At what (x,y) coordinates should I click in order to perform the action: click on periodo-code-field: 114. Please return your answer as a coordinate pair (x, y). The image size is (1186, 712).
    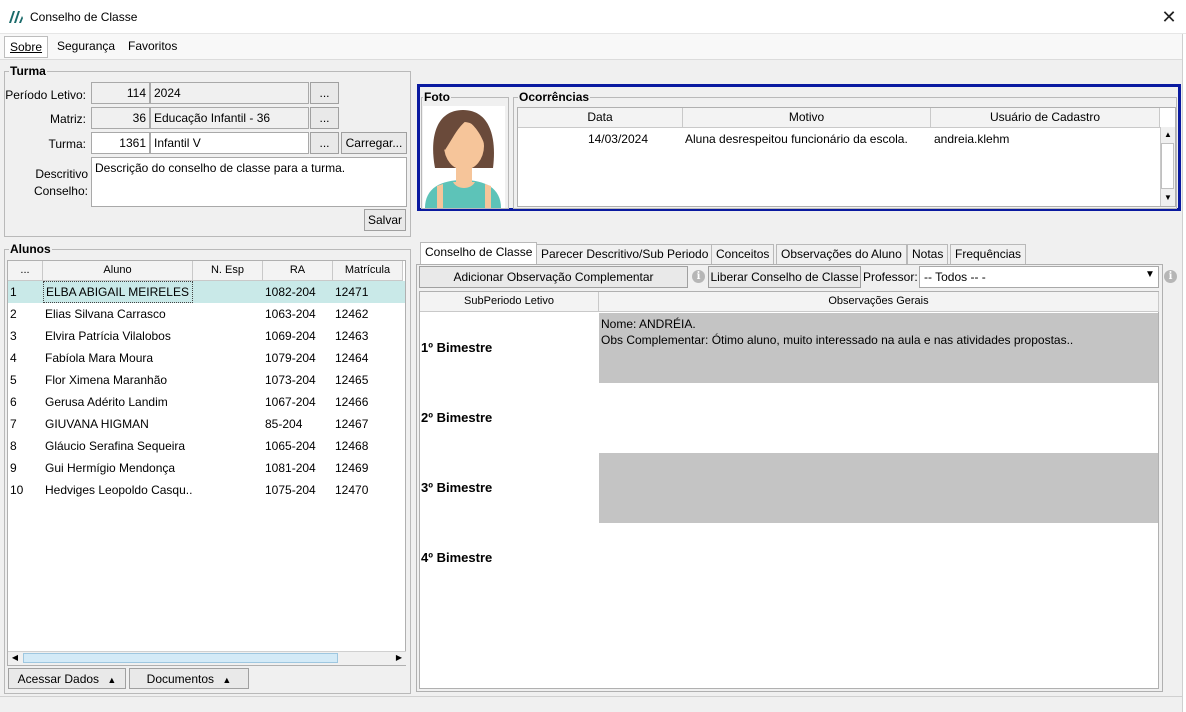
    Looking at the image, I should click on (120, 93).